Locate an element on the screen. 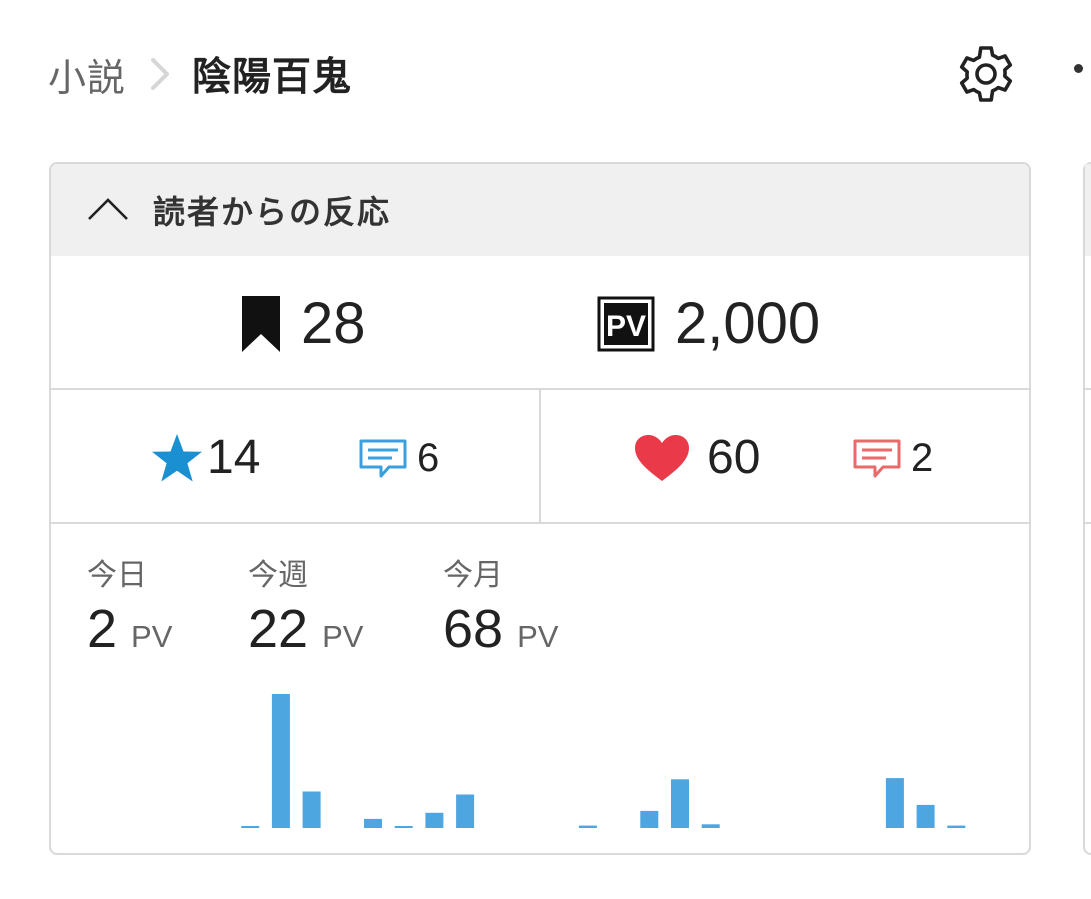  settings-button is located at coordinates (986, 74).